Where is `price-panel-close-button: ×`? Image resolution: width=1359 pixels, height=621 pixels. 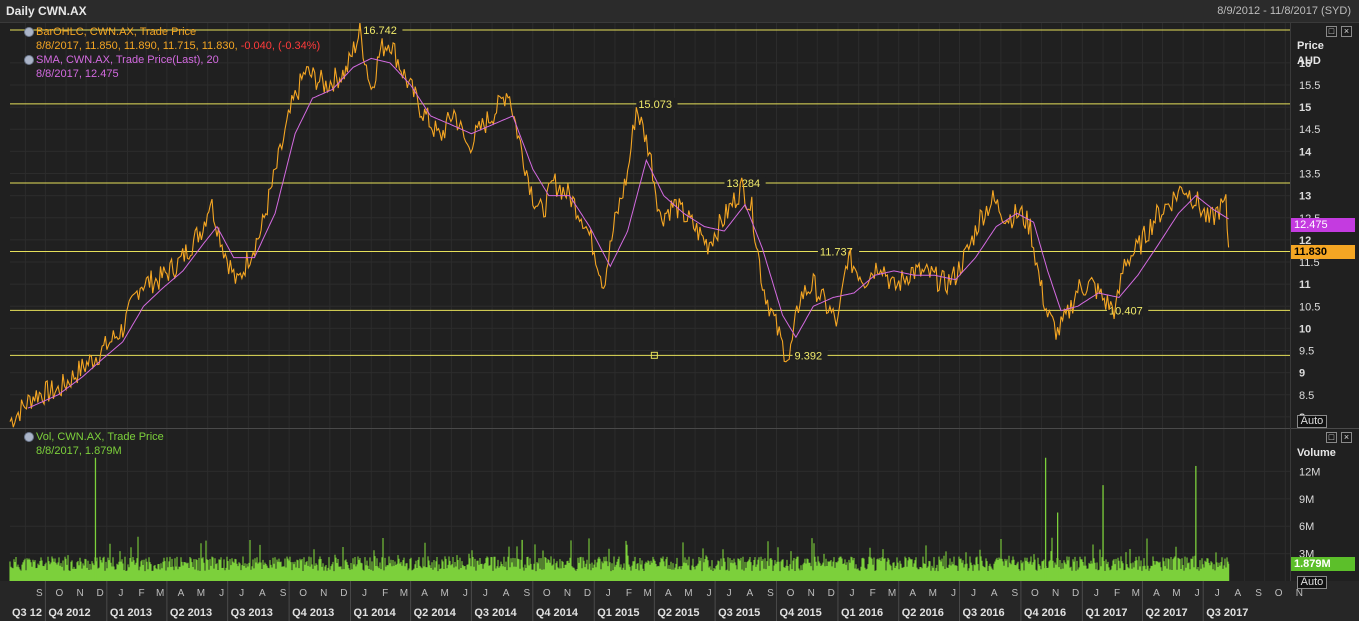 price-panel-close-button: × is located at coordinates (1346, 31).